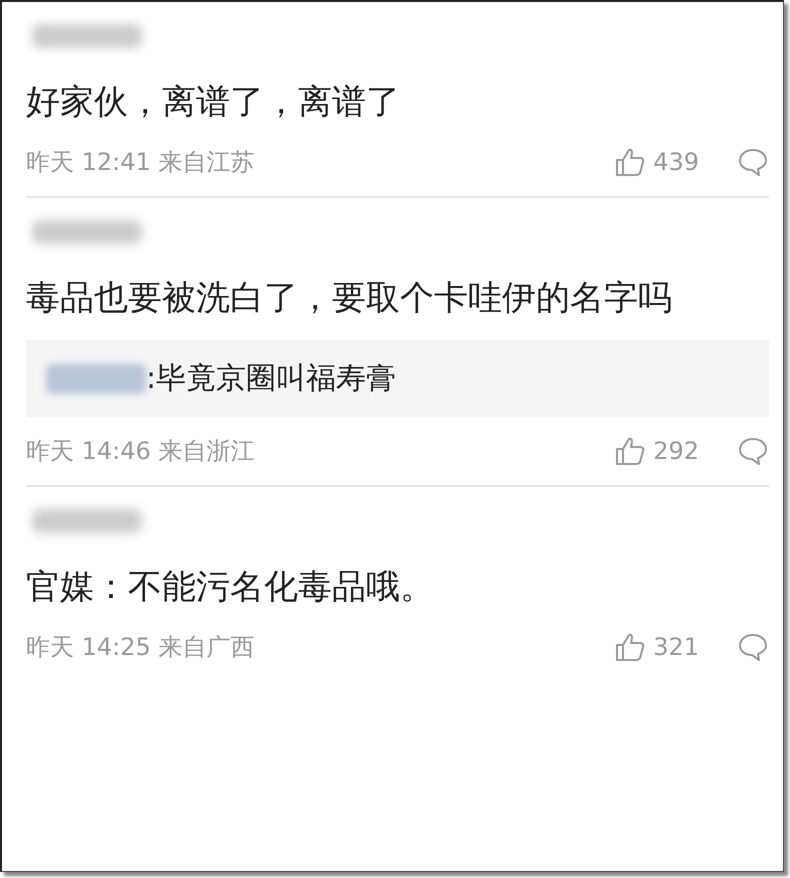  Describe the element at coordinates (271, 379) in the screenshot. I see `reply-text: :毕竟京圈叫福寿膏` at that location.